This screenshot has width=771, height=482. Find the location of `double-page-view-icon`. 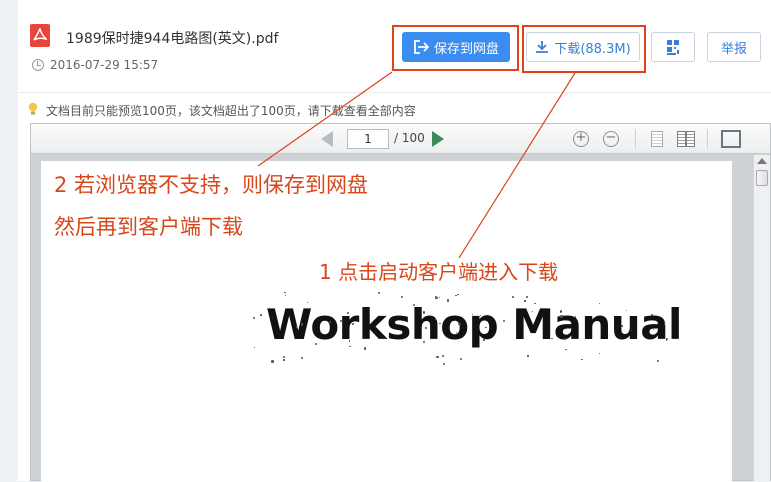

double-page-view-icon is located at coordinates (686, 139).